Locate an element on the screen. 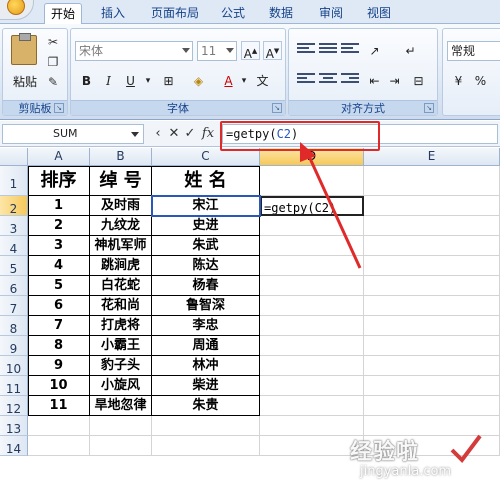 Image resolution: width=500 pixels, height=494 pixels. table-cell: 陈达 is located at coordinates (206, 266).